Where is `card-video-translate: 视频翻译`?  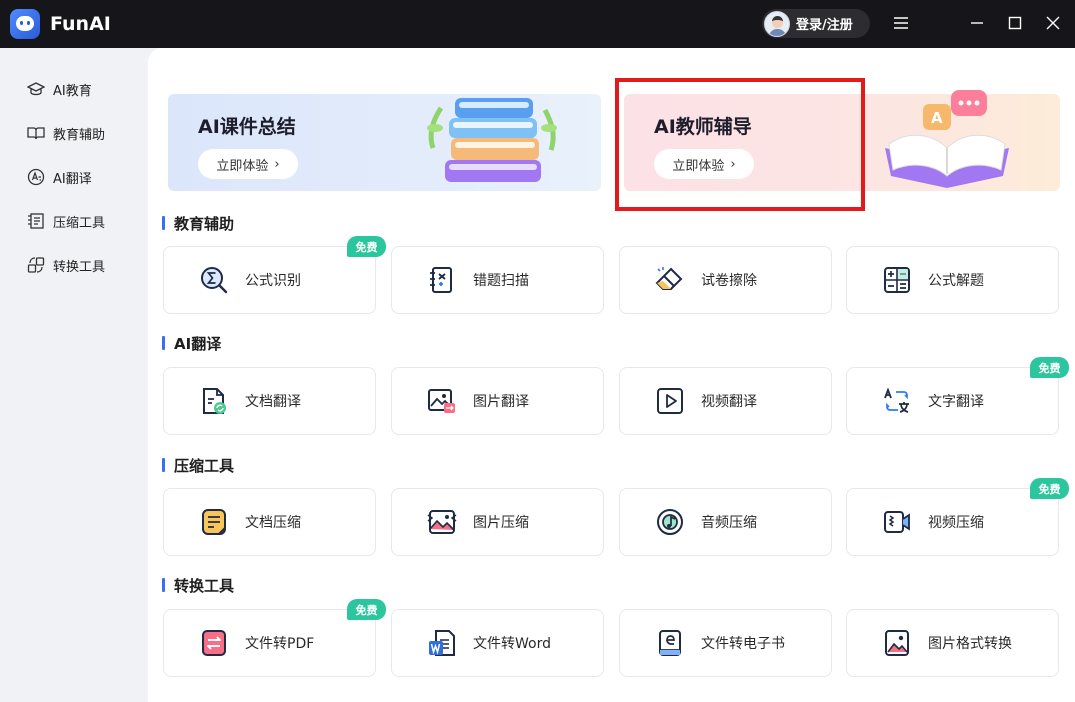
card-video-translate: 视频翻译 is located at coordinates (725, 401).